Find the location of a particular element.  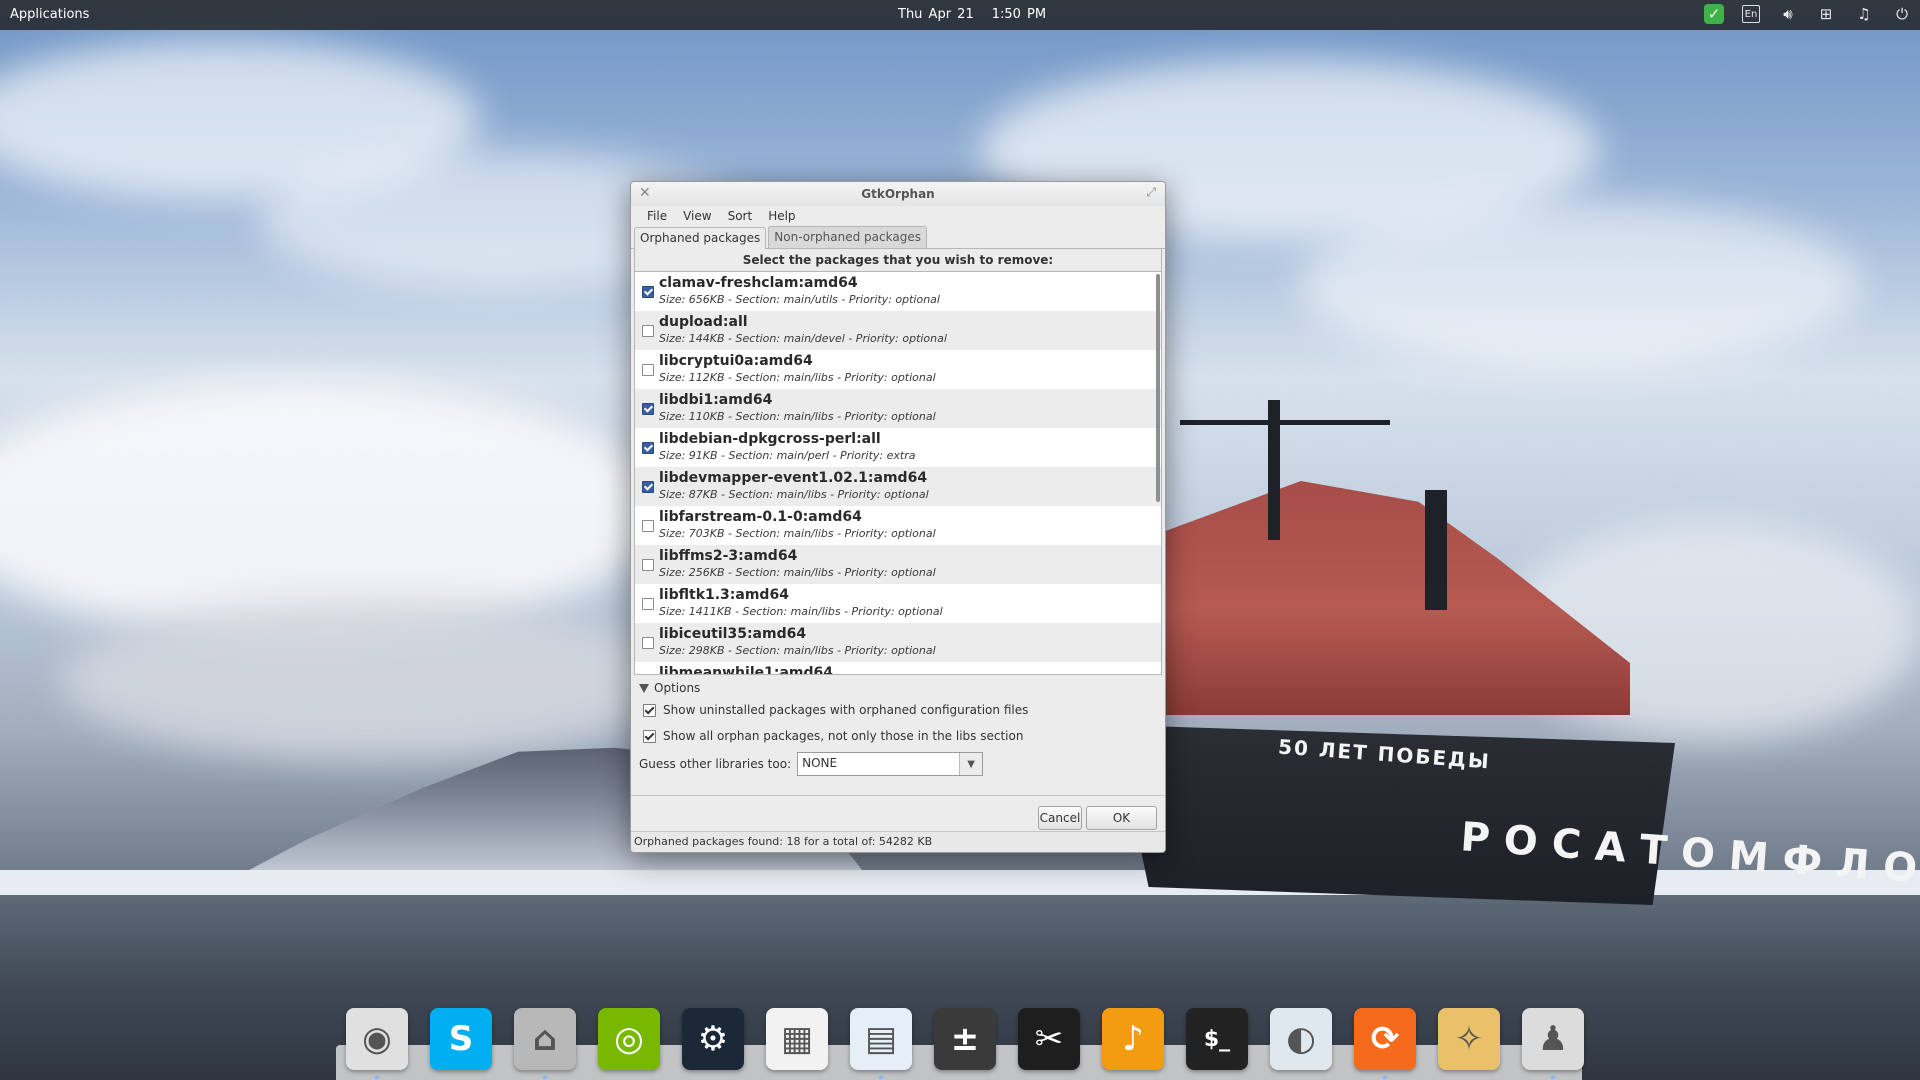

package-name: libcryptui0a:amd64 is located at coordinates (736, 361).